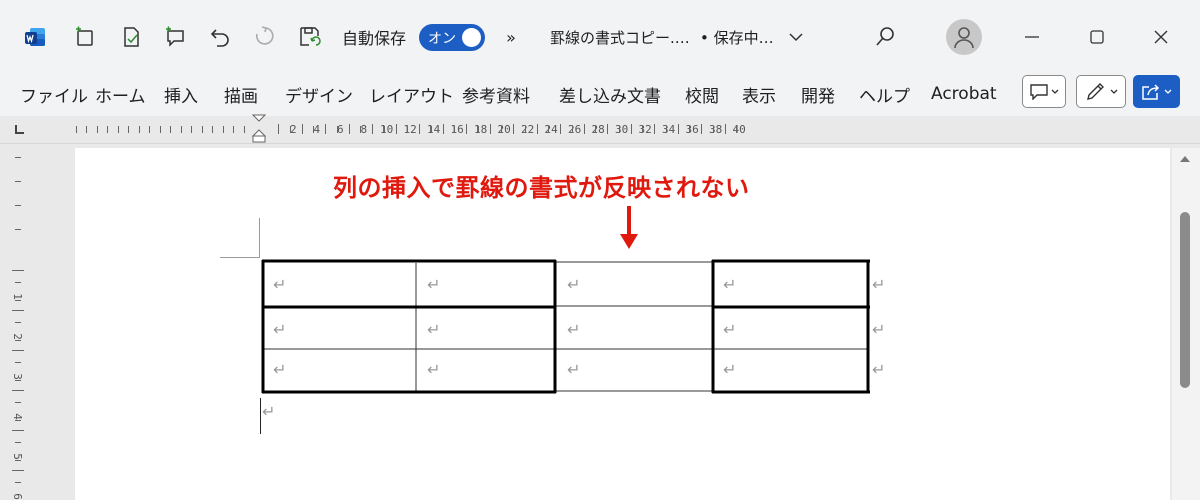 This screenshot has height=500, width=1200. I want to click on tab-help: ヘルプ, so click(884, 94).